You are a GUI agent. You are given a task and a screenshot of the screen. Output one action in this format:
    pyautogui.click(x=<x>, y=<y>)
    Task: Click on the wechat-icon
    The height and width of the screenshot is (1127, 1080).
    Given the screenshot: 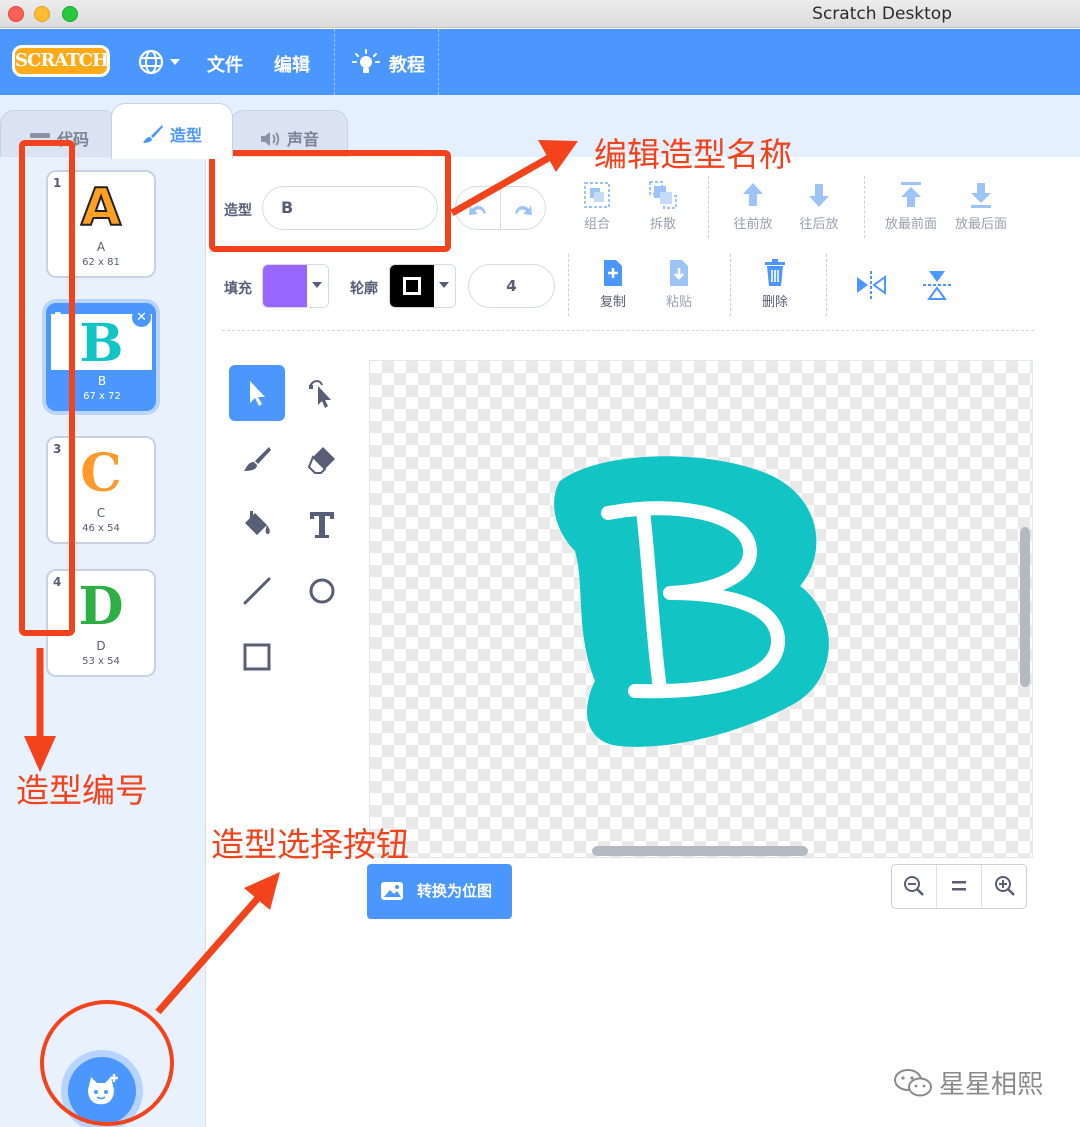 What is the action you would take?
    pyautogui.click(x=913, y=1083)
    